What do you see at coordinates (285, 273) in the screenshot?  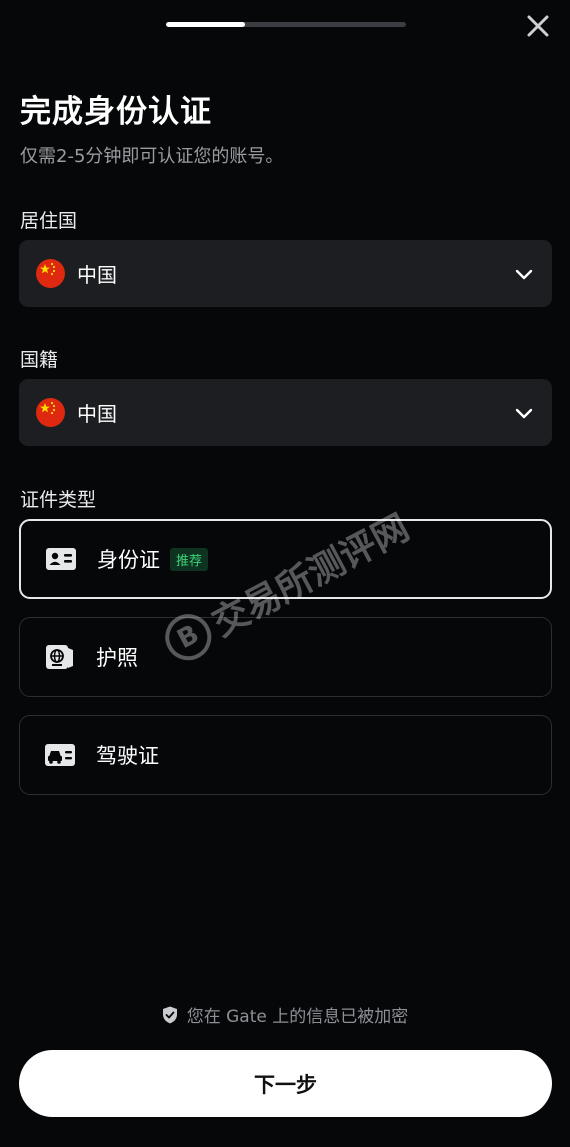 I see `residence-select: 中国` at bounding box center [285, 273].